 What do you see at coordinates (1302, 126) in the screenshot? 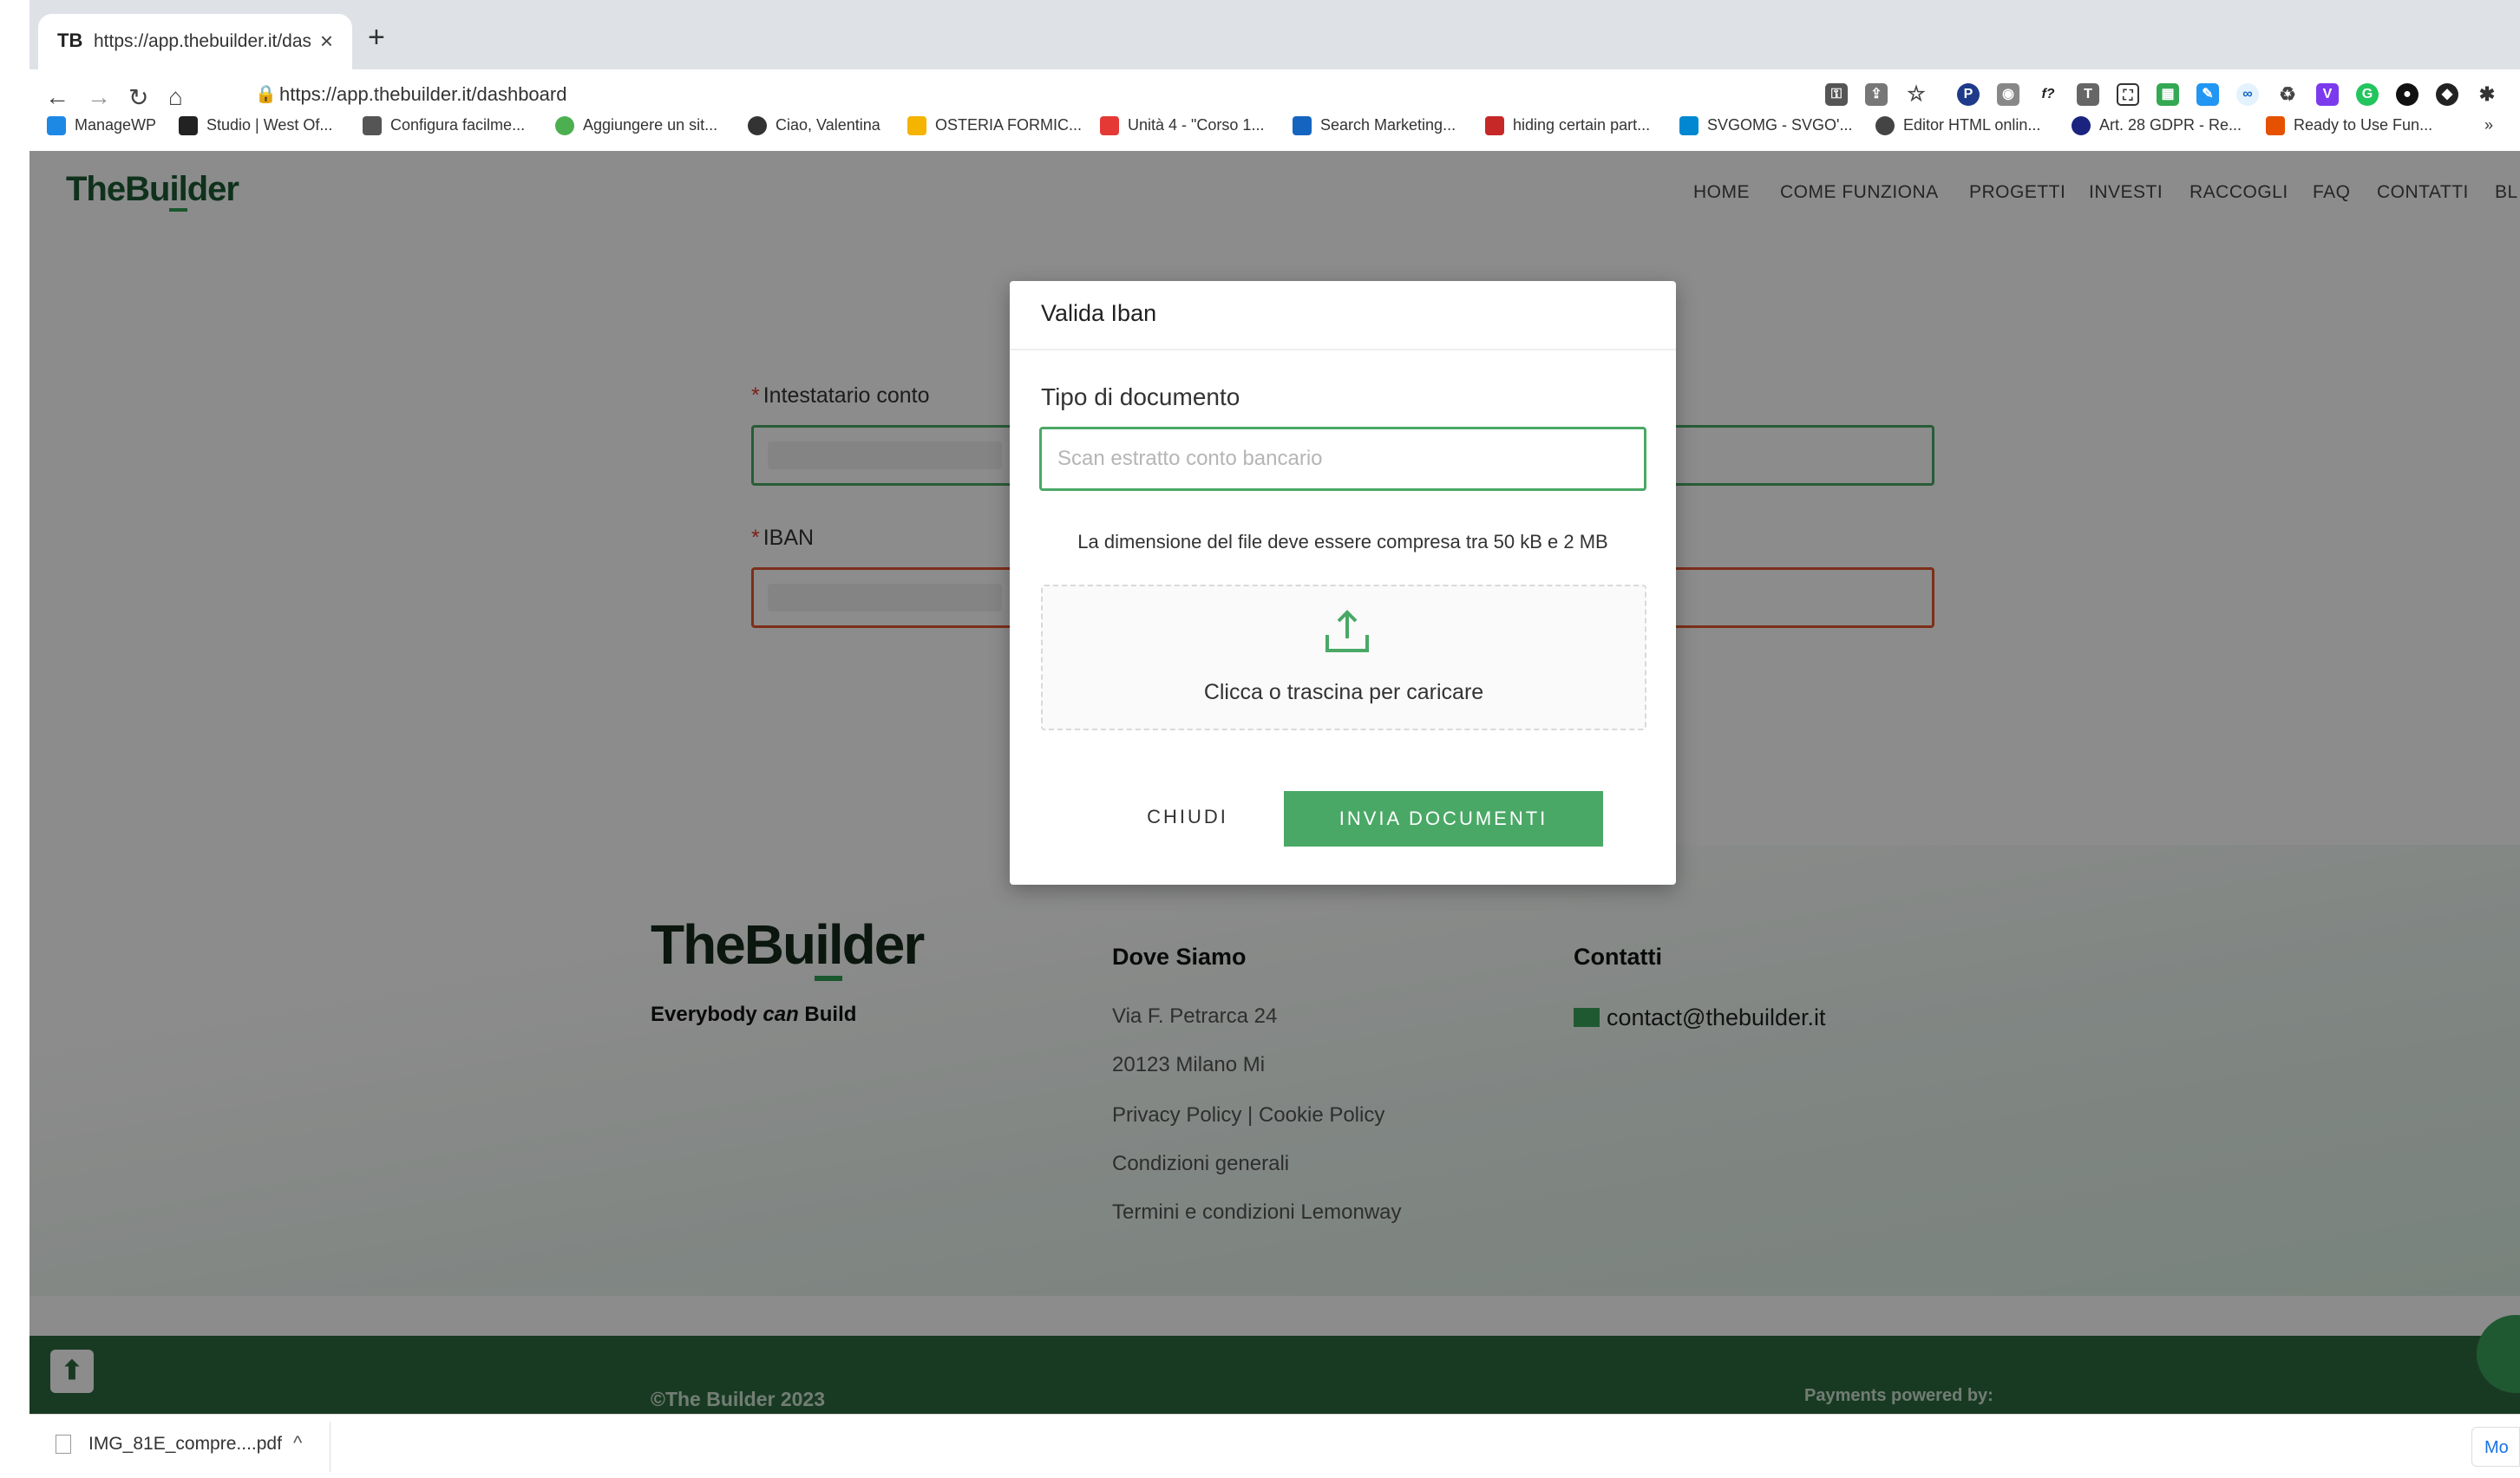
I see `search-marketing-icon` at bounding box center [1302, 126].